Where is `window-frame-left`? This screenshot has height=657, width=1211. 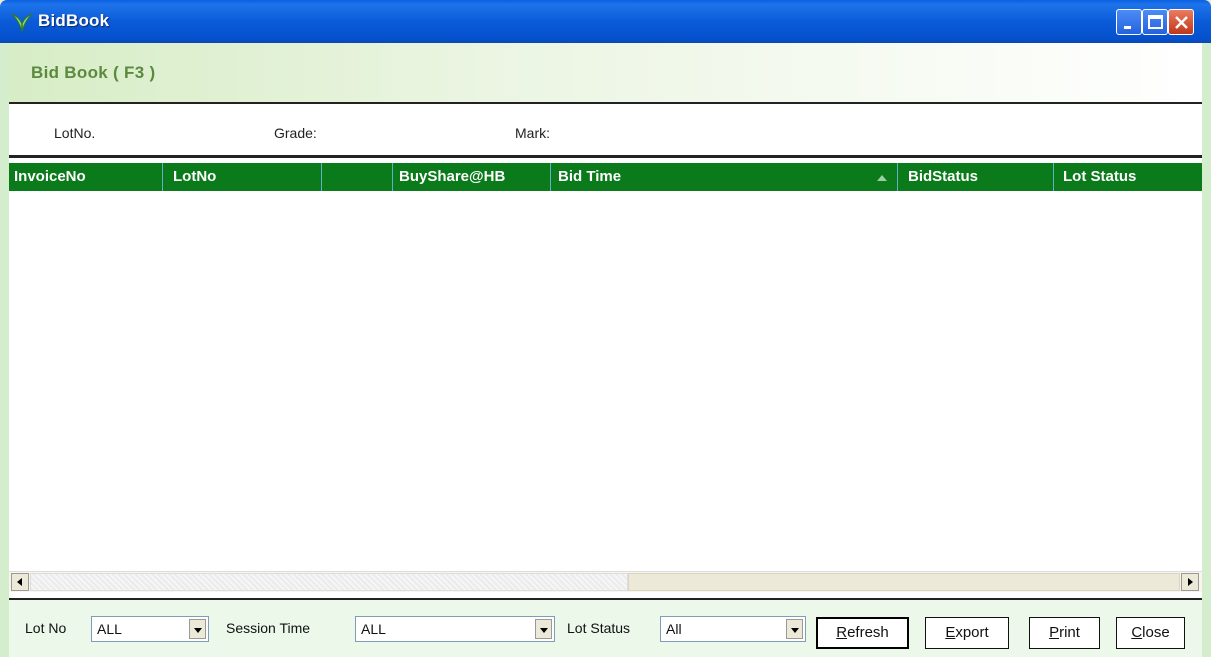
window-frame-left is located at coordinates (4, 350).